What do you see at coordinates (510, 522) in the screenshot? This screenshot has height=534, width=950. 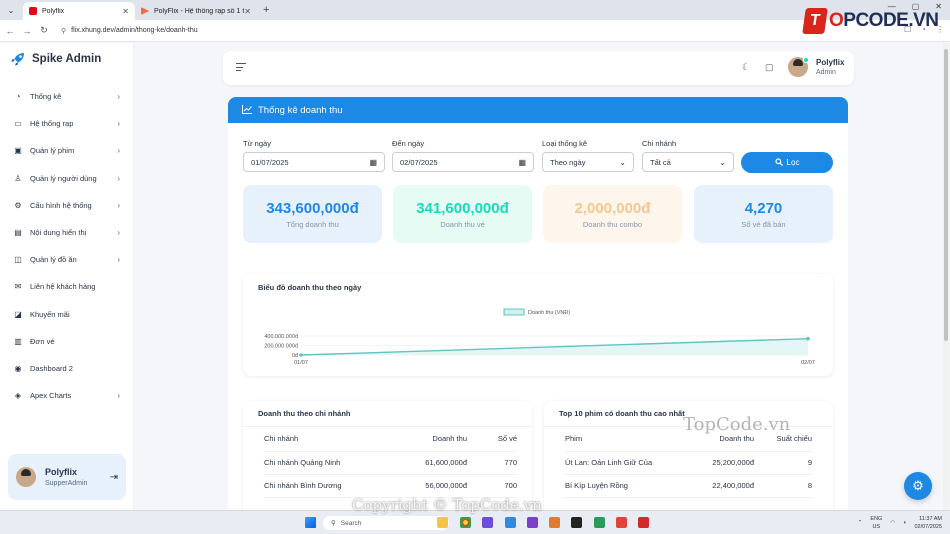 I see `vscode-icon` at bounding box center [510, 522].